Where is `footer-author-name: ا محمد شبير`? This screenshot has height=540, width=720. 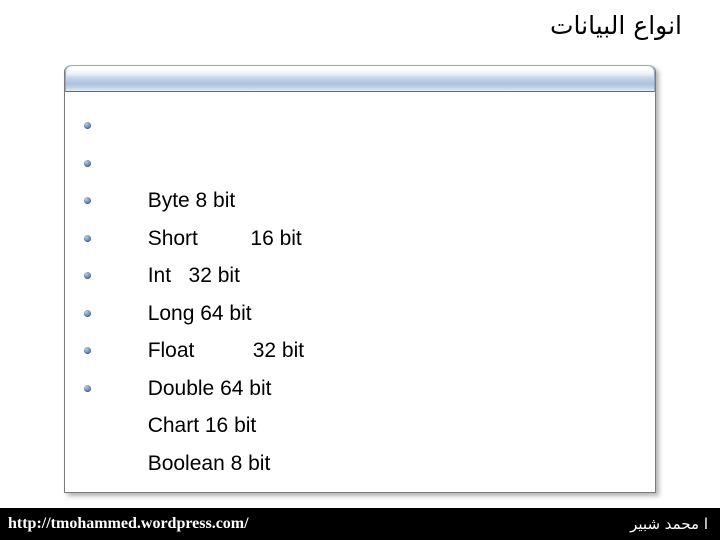
footer-author-name: ا محمد شبير is located at coordinates (669, 524).